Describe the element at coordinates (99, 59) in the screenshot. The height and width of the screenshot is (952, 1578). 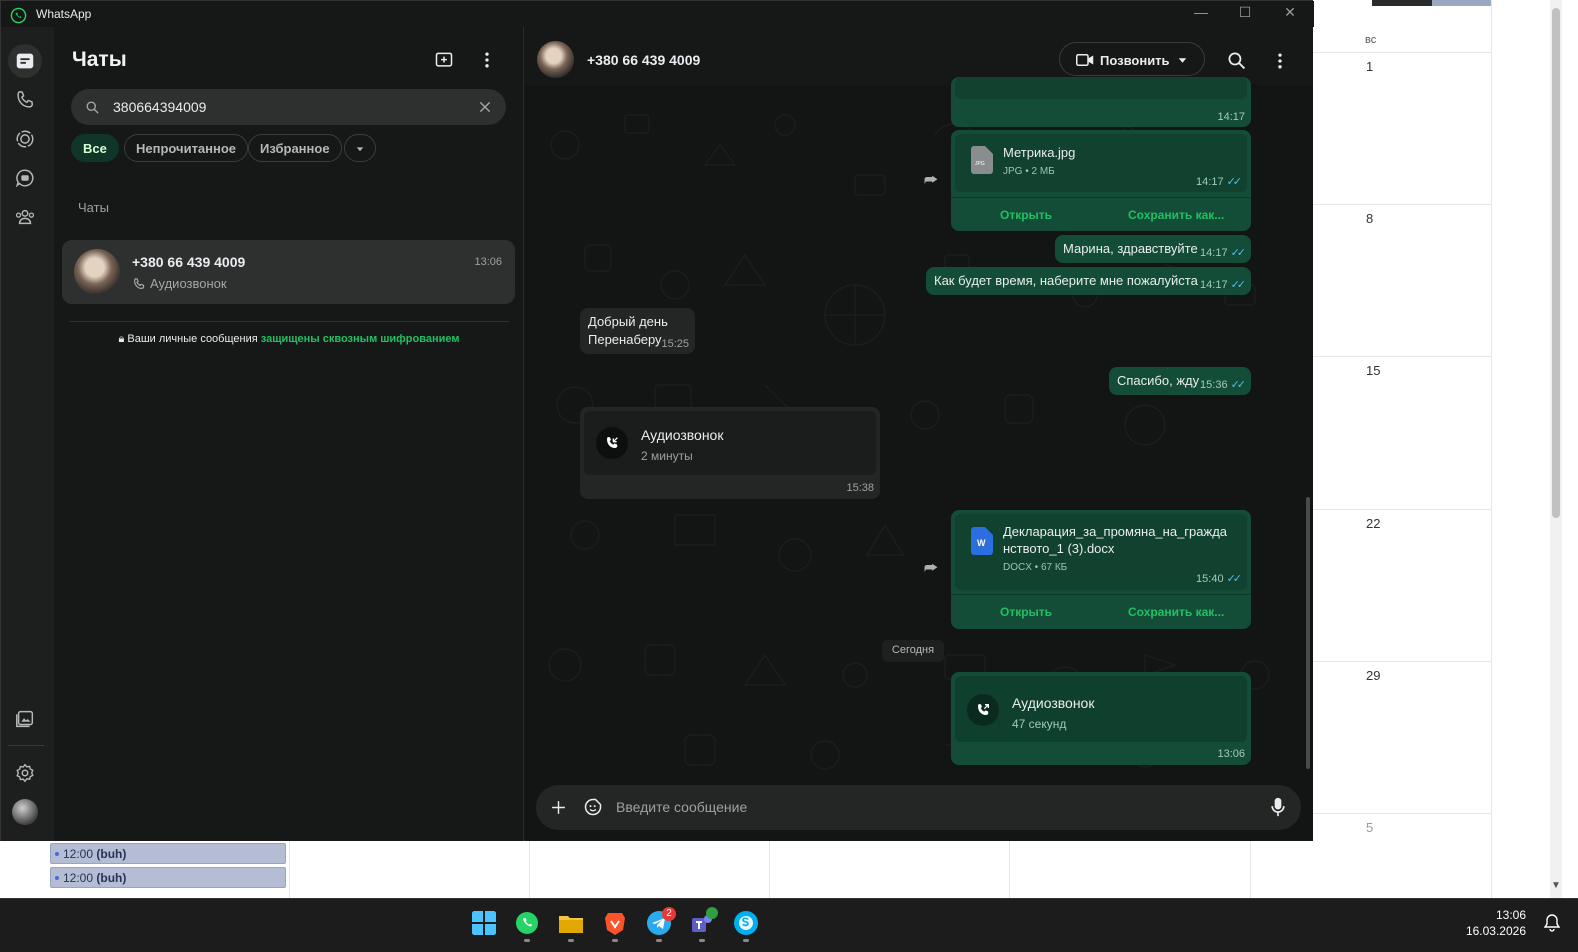
I see `panel-title: Чаты` at that location.